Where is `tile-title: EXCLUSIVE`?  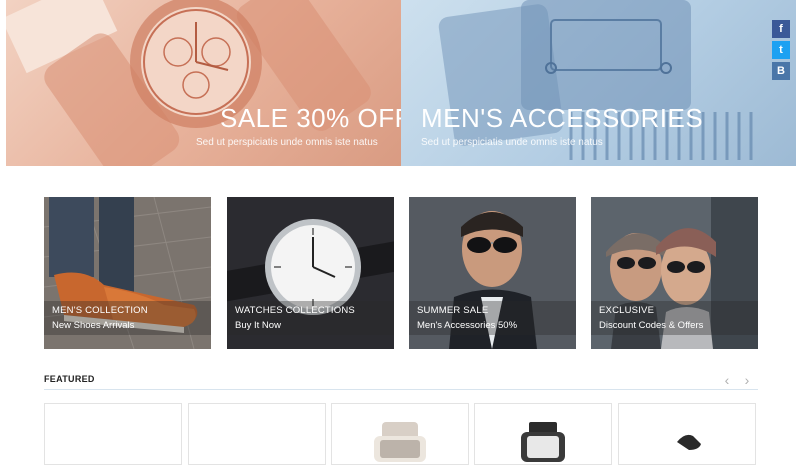
tile-title: EXCLUSIVE is located at coordinates (627, 310).